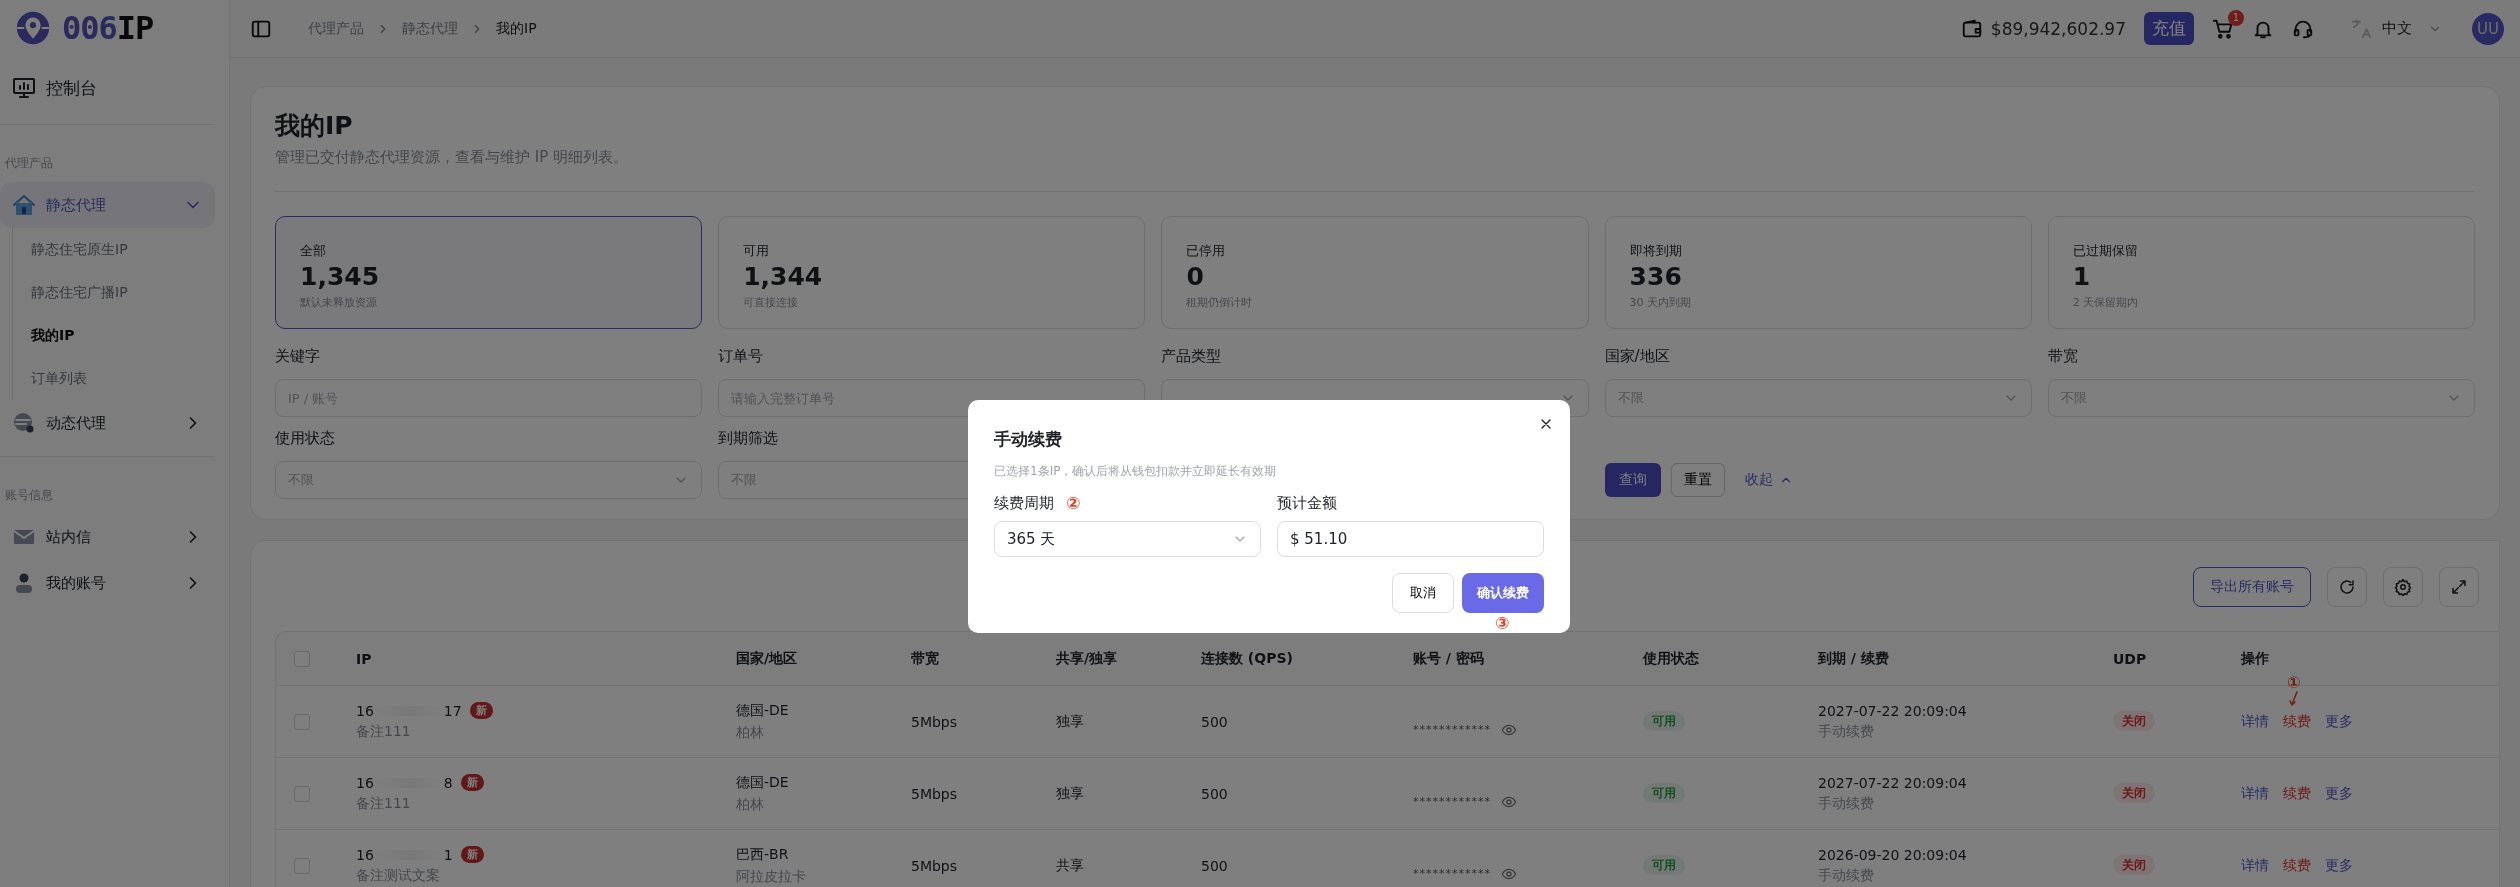 This screenshot has height=887, width=2520. Describe the element at coordinates (314, 126) in the screenshot. I see `page-title: 我的IP` at that location.